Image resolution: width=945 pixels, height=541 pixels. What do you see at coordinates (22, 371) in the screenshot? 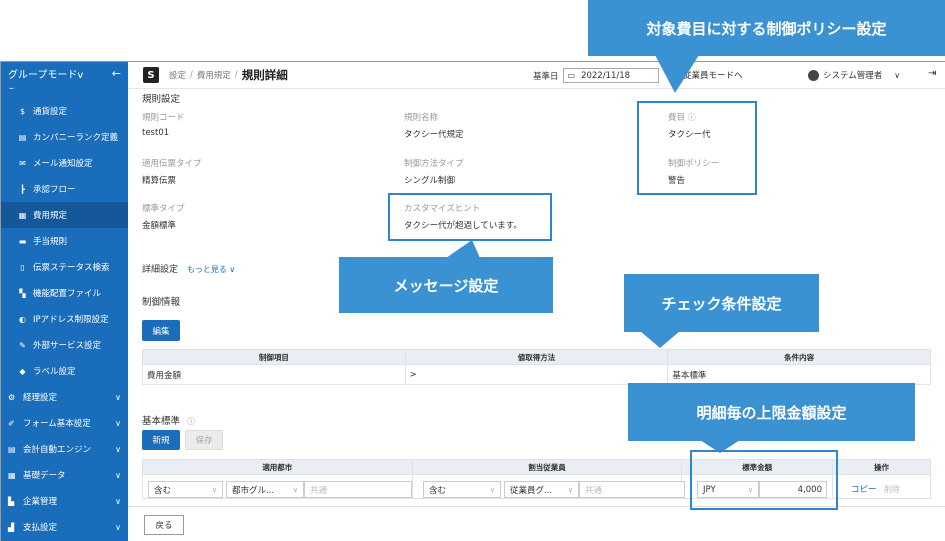
I see `label-icon: ◆` at bounding box center [22, 371].